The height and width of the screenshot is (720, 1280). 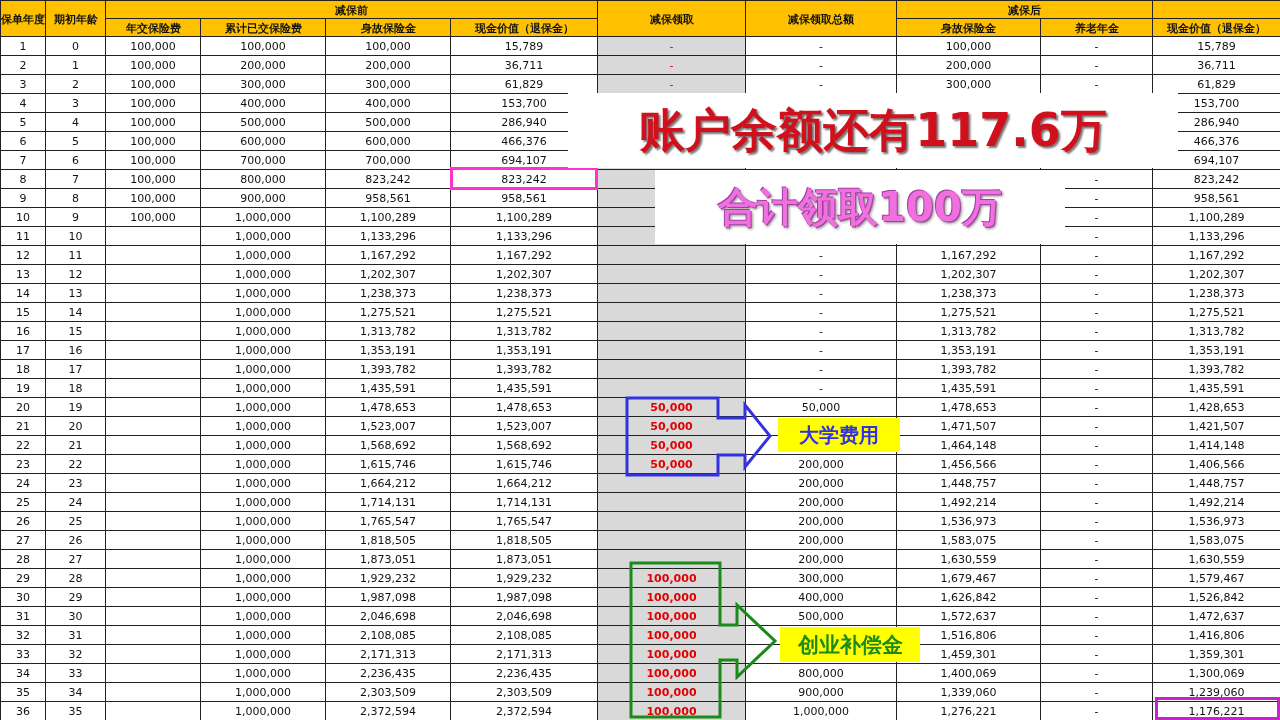 What do you see at coordinates (968, 616) in the screenshot?
I see `table-cell: 1,572,637` at bounding box center [968, 616].